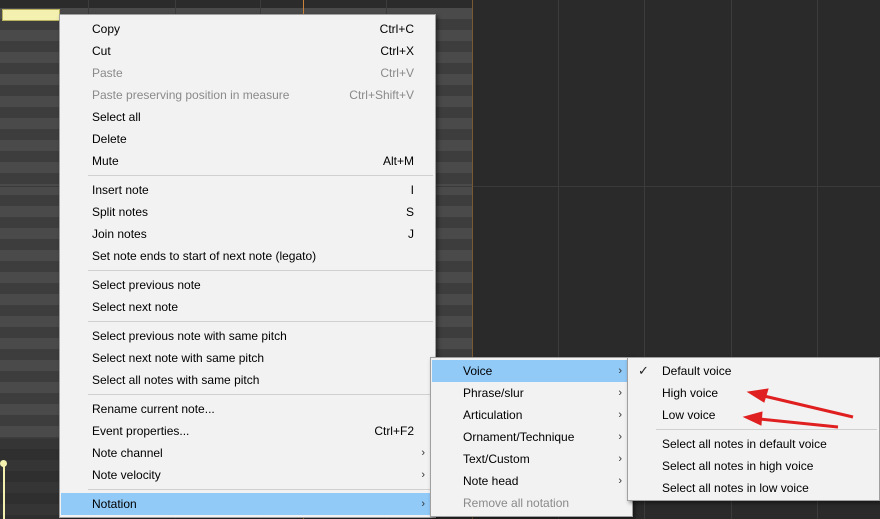 The image size is (880, 519). Describe the element at coordinates (799, 423) in the screenshot. I see `annotation-arrow-low-voice` at that location.